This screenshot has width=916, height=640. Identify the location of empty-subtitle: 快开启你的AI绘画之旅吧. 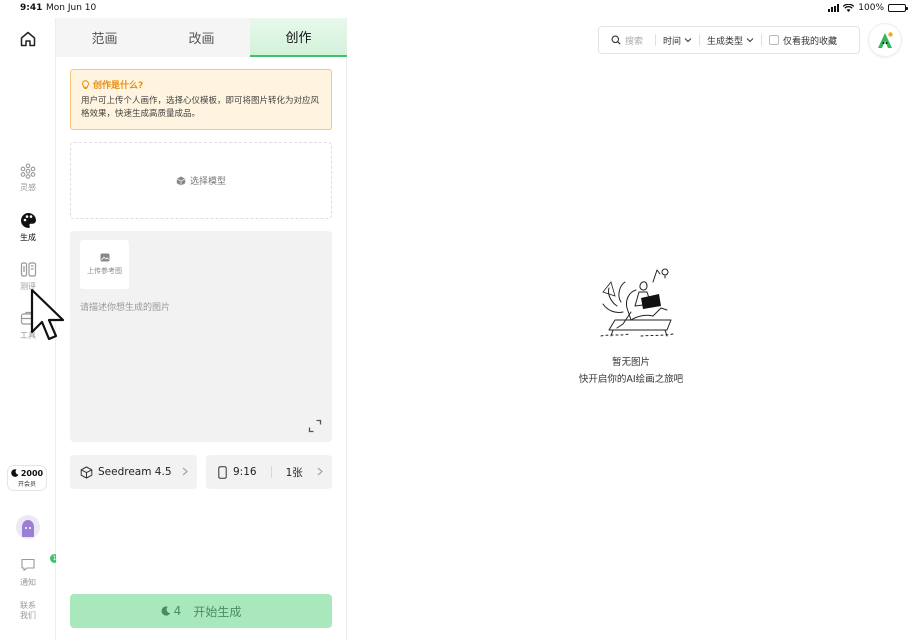
(631, 379).